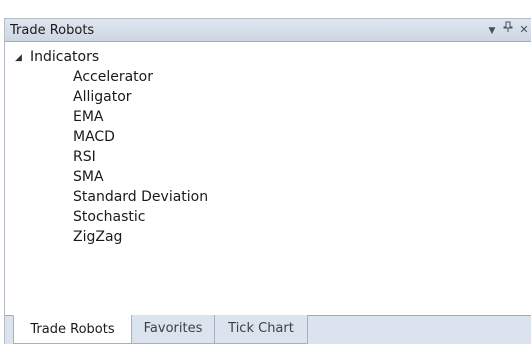 The height and width of the screenshot is (344, 531). I want to click on tab-tick-chart: Tick Chart, so click(261, 329).